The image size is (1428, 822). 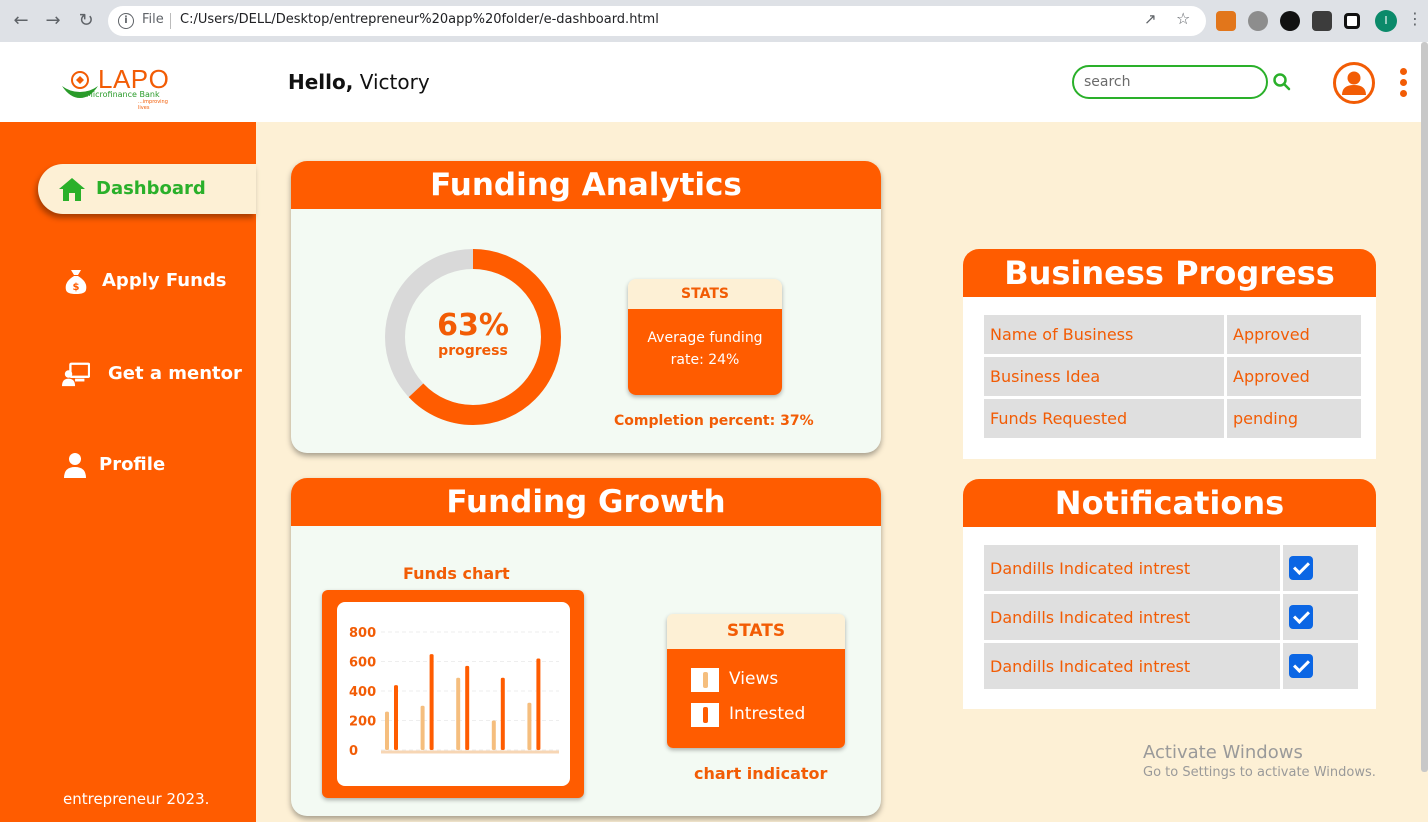 What do you see at coordinates (1282, 82) in the screenshot?
I see `search-icon` at bounding box center [1282, 82].